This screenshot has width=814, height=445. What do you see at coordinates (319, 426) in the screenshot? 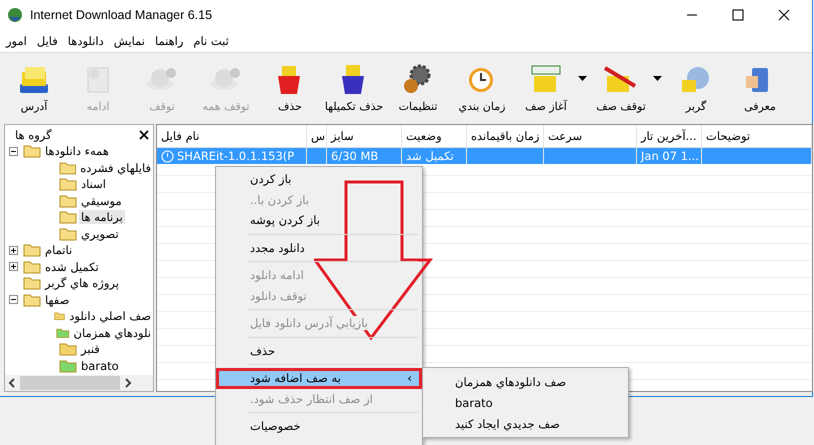
I see `menu-item: خصوصيات` at bounding box center [319, 426].